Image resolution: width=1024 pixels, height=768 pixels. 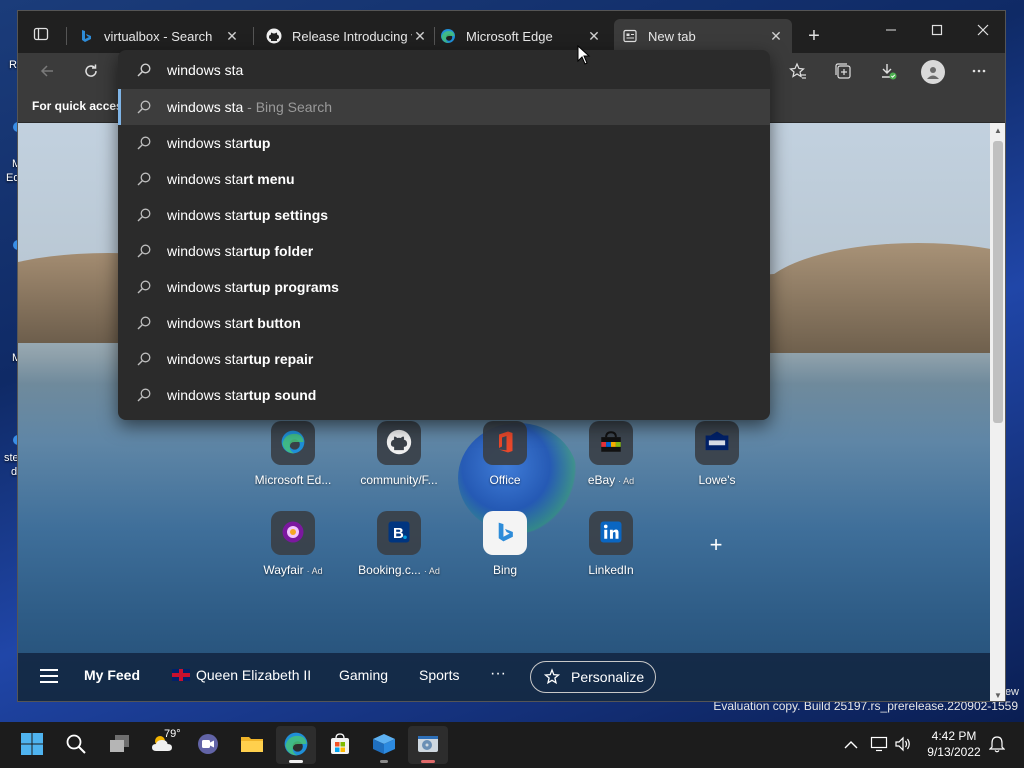 I want to click on downloads-button, so click(x=888, y=72).